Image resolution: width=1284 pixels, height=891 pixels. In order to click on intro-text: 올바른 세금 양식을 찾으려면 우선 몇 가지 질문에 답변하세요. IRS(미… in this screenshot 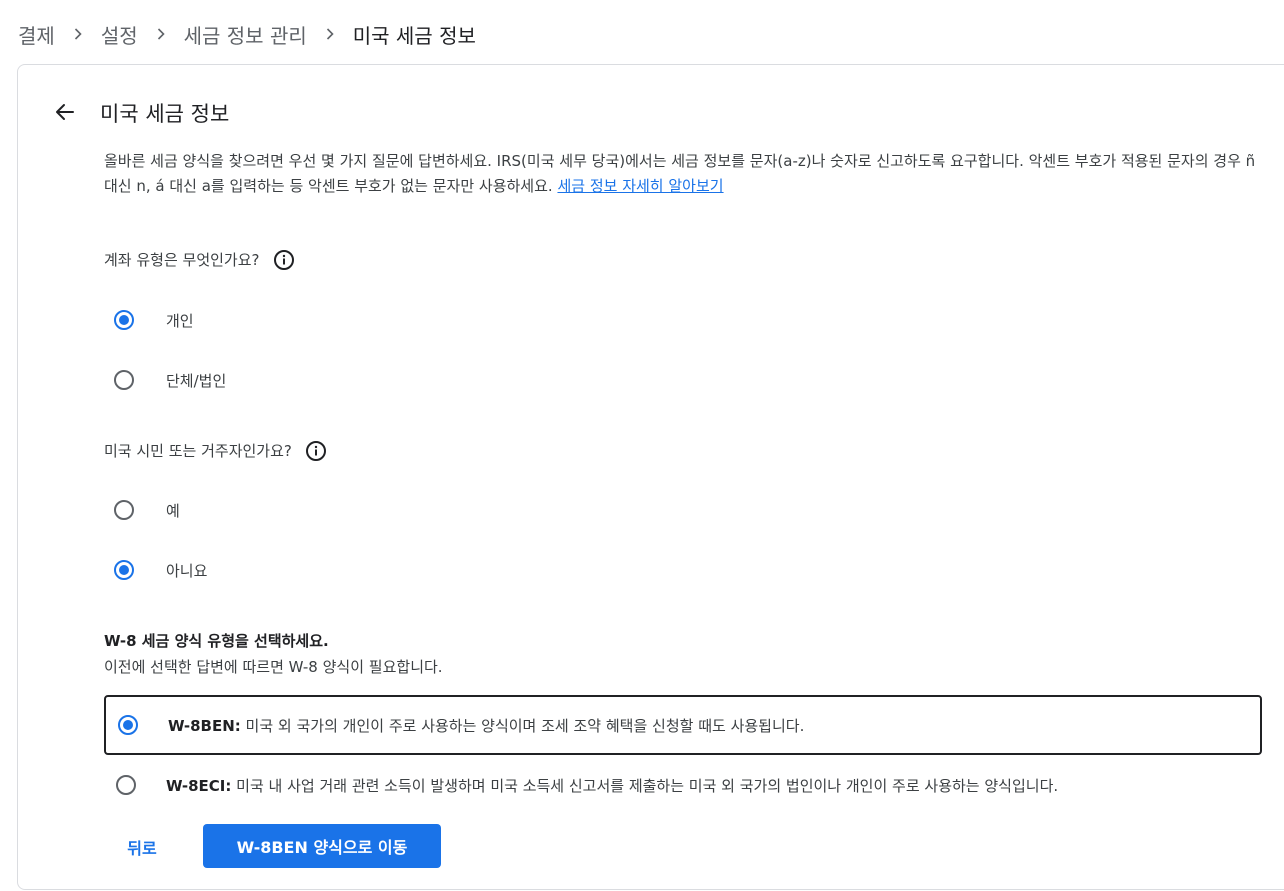, I will do `click(684, 174)`.